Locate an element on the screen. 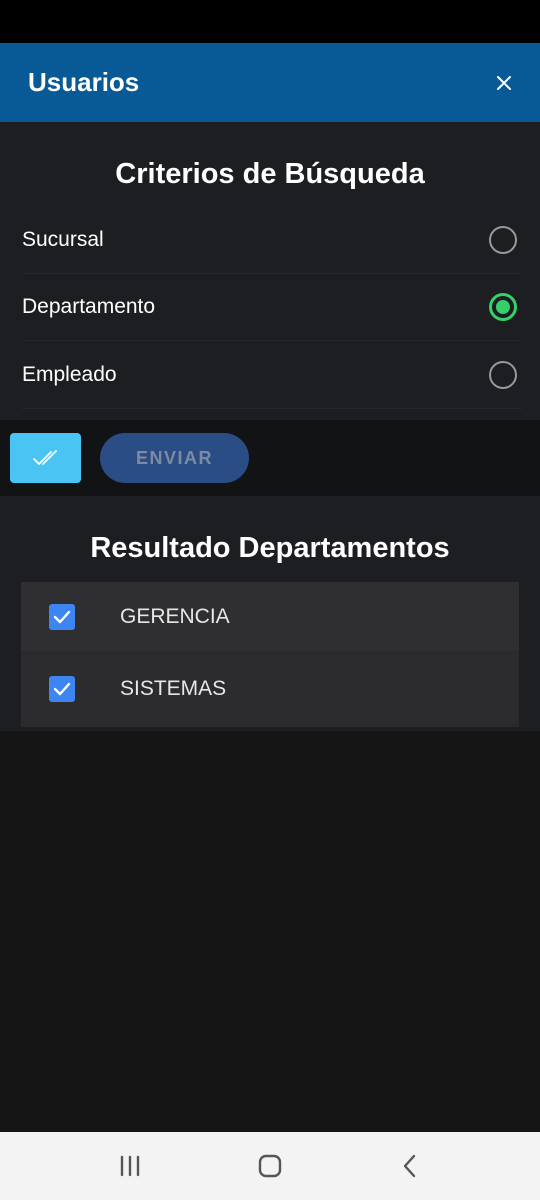 This screenshot has width=540, height=1200. page-title: Usuarios is located at coordinates (84, 82).